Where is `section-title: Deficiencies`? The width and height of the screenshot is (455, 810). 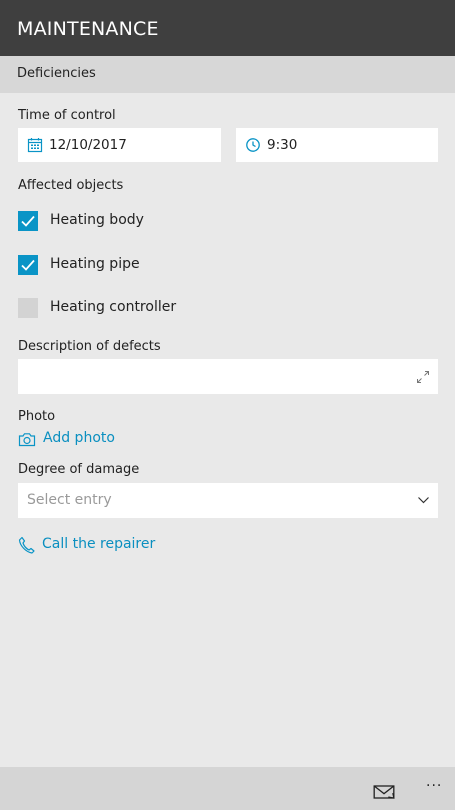
section-title: Deficiencies is located at coordinates (56, 73).